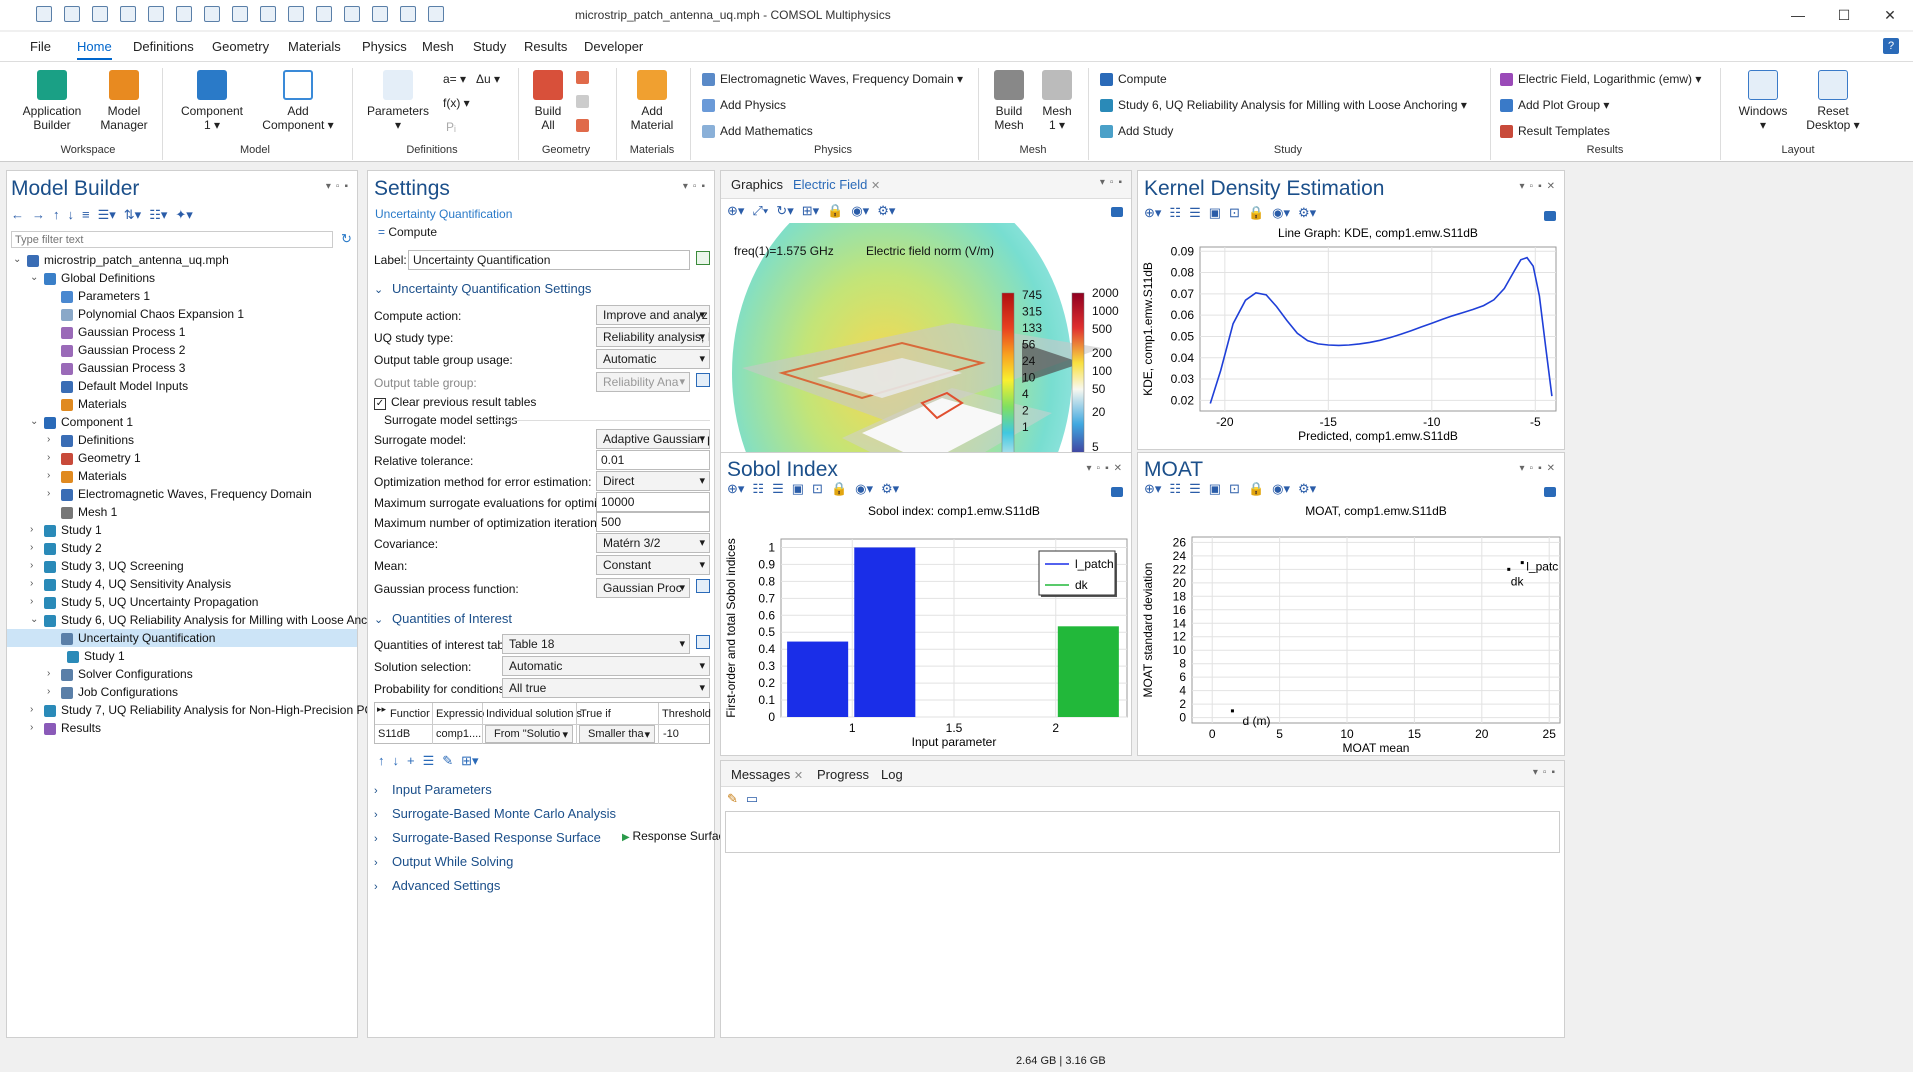 The image size is (1913, 1072). What do you see at coordinates (653, 439) in the screenshot?
I see `surrogate-model-select: Adaptive Gaussian p` at bounding box center [653, 439].